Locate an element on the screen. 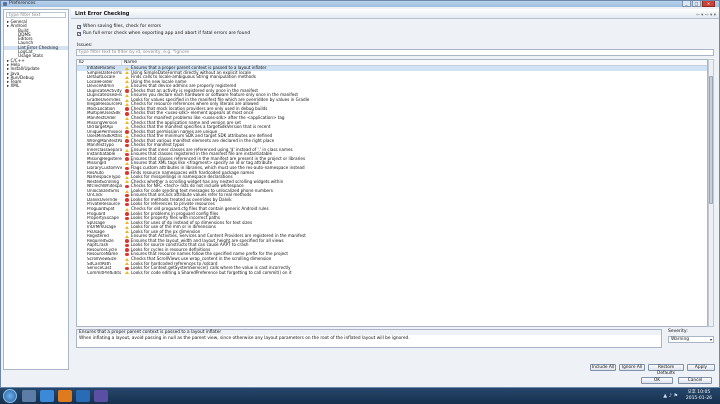 The width and height of the screenshot is (720, 404). tree-item: ▸ XML is located at coordinates (36, 86).